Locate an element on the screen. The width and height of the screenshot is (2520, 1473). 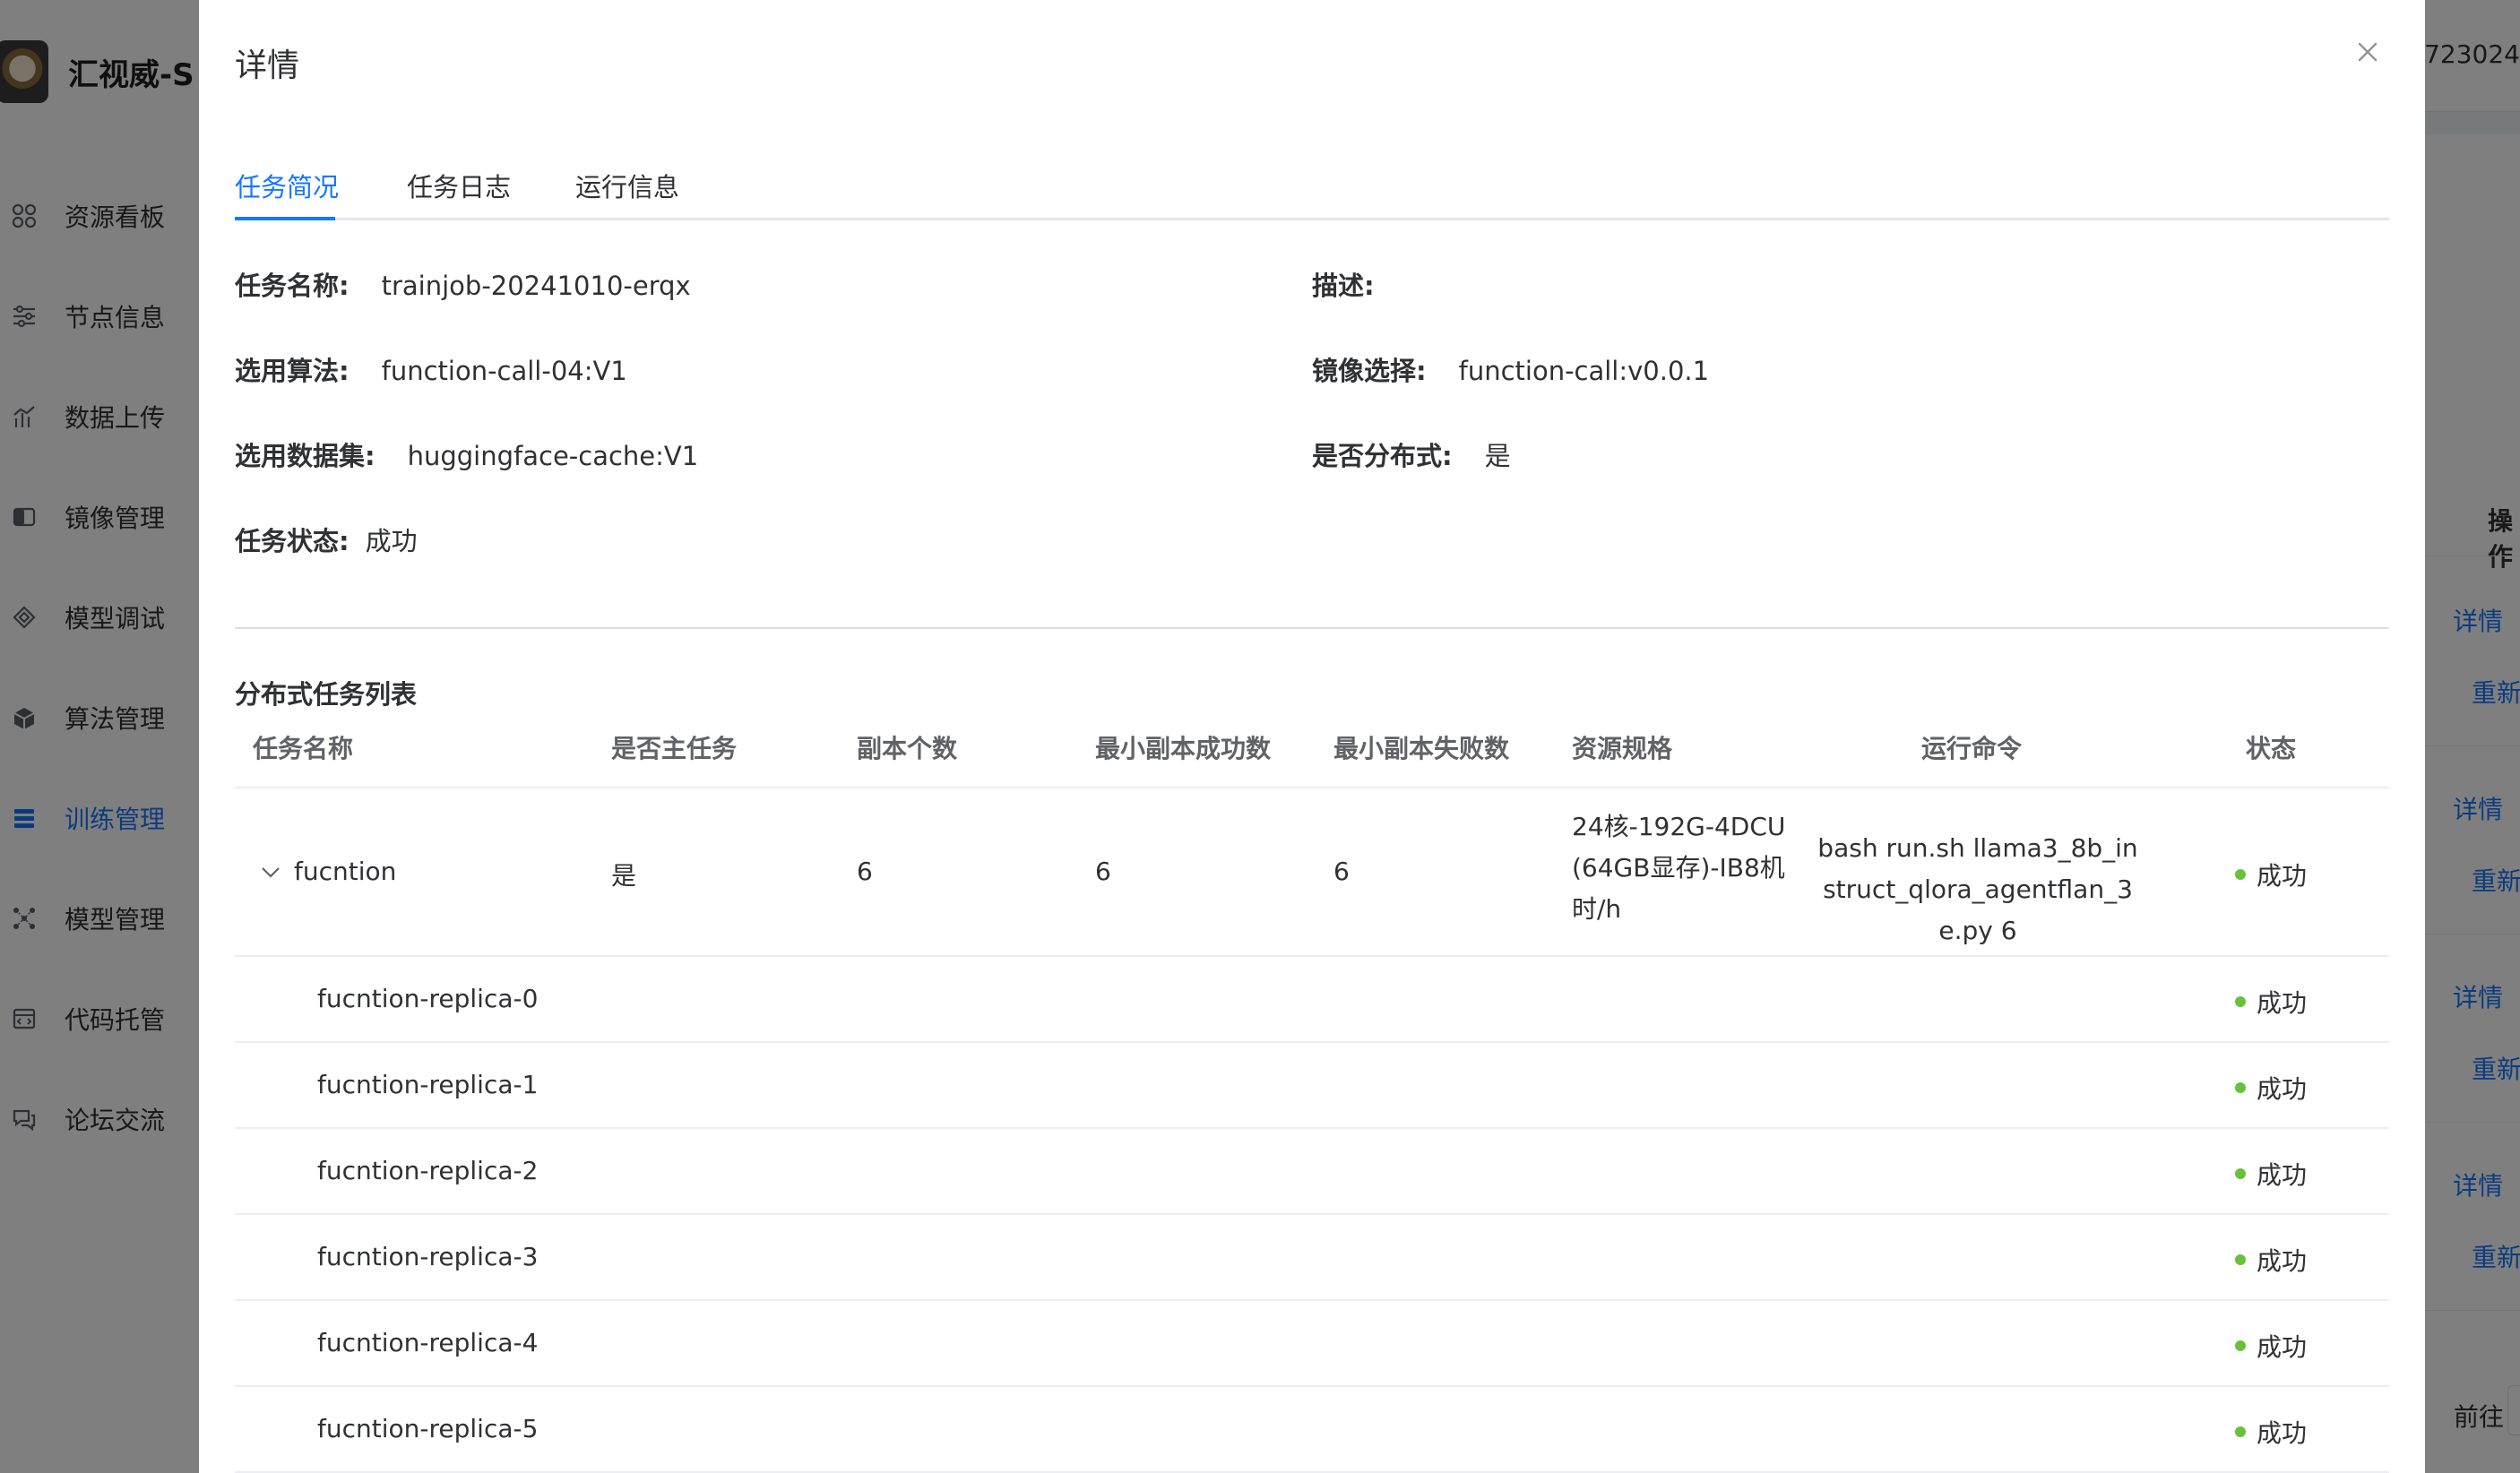
table-row: fucntion-replica-3 成功 is located at coordinates (1312, 1258).